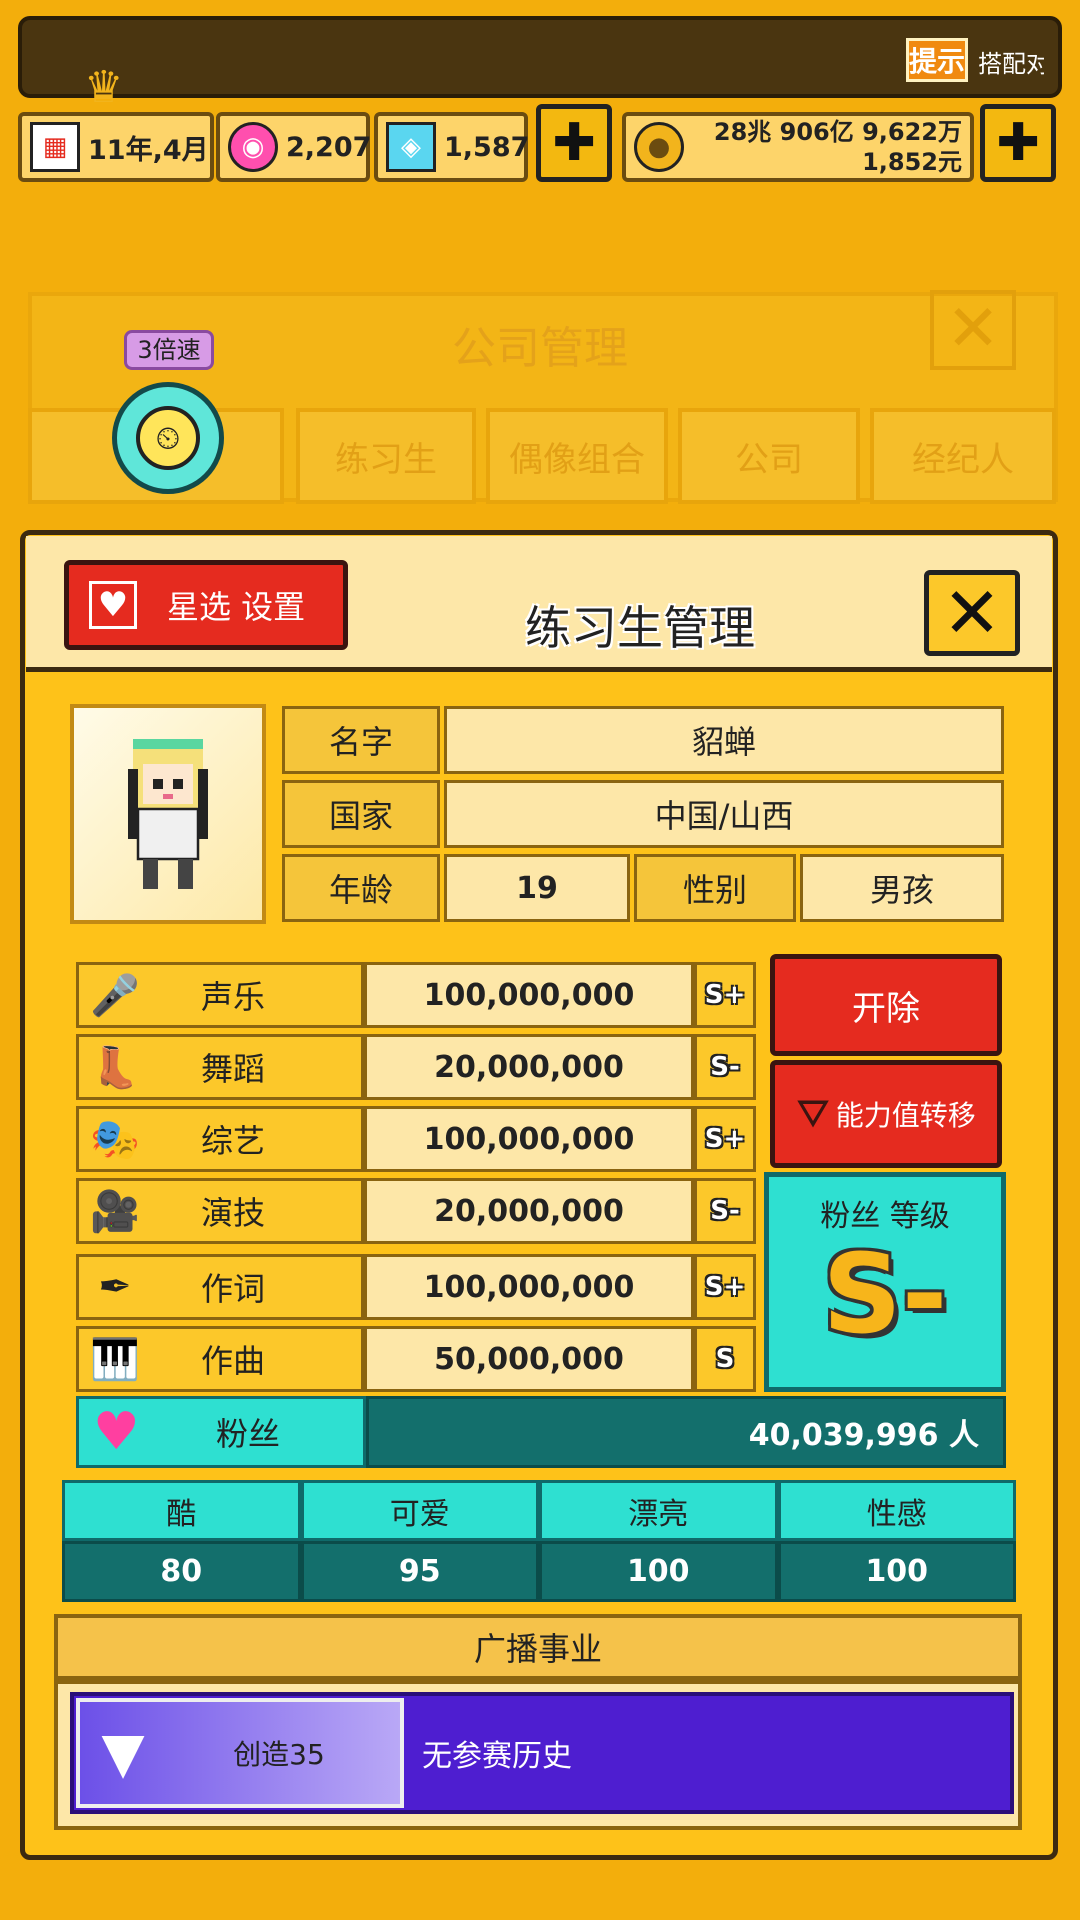 The width and height of the screenshot is (1080, 1920). Describe the element at coordinates (386, 456) in the screenshot. I see `background-tab: 练习生` at that location.